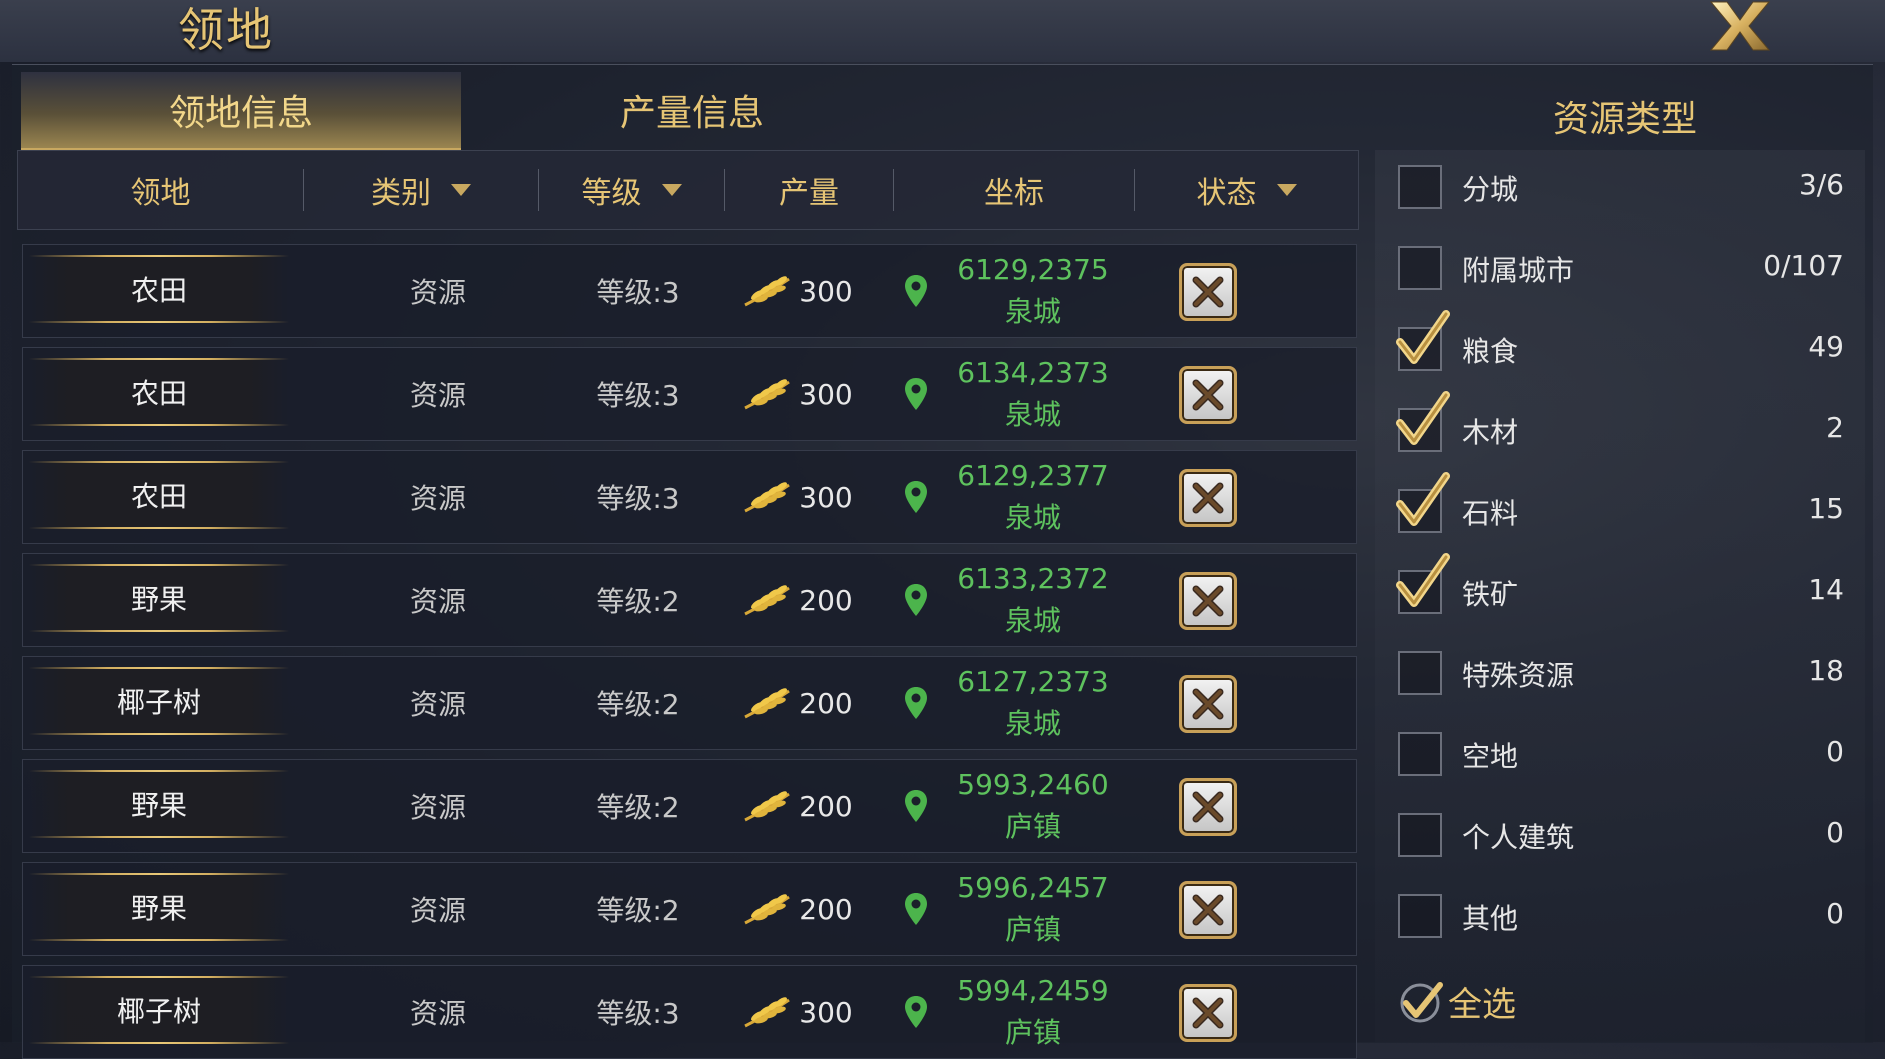  I want to click on filter-item: 石料 15, so click(1622, 508).